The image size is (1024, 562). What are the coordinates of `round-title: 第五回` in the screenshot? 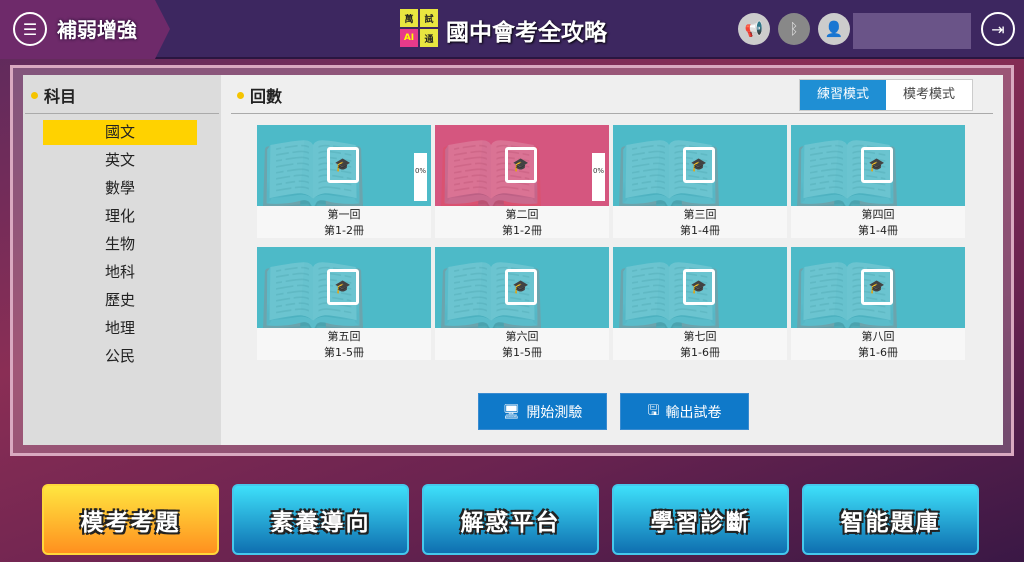 It's located at (344, 336).